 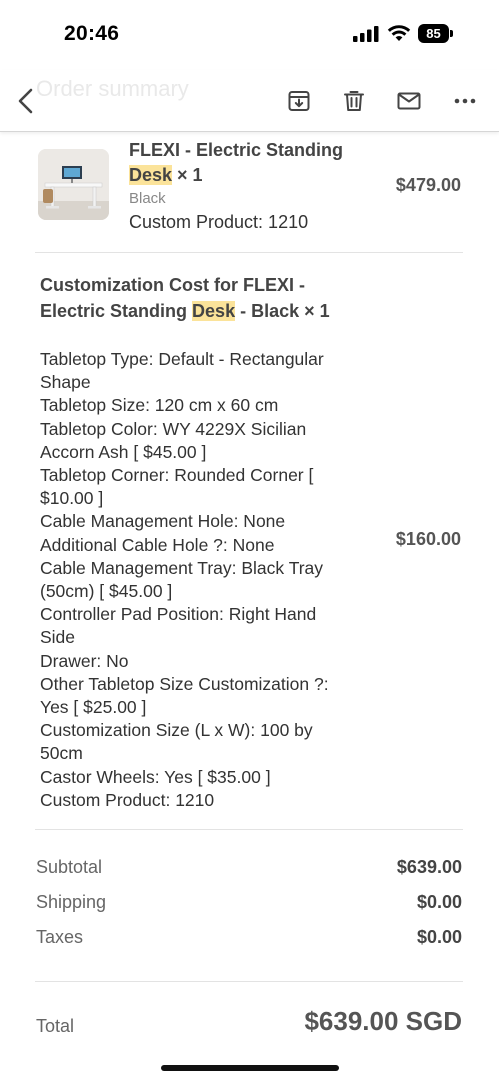 I want to click on cellular-signal-icon, so click(x=366, y=34).